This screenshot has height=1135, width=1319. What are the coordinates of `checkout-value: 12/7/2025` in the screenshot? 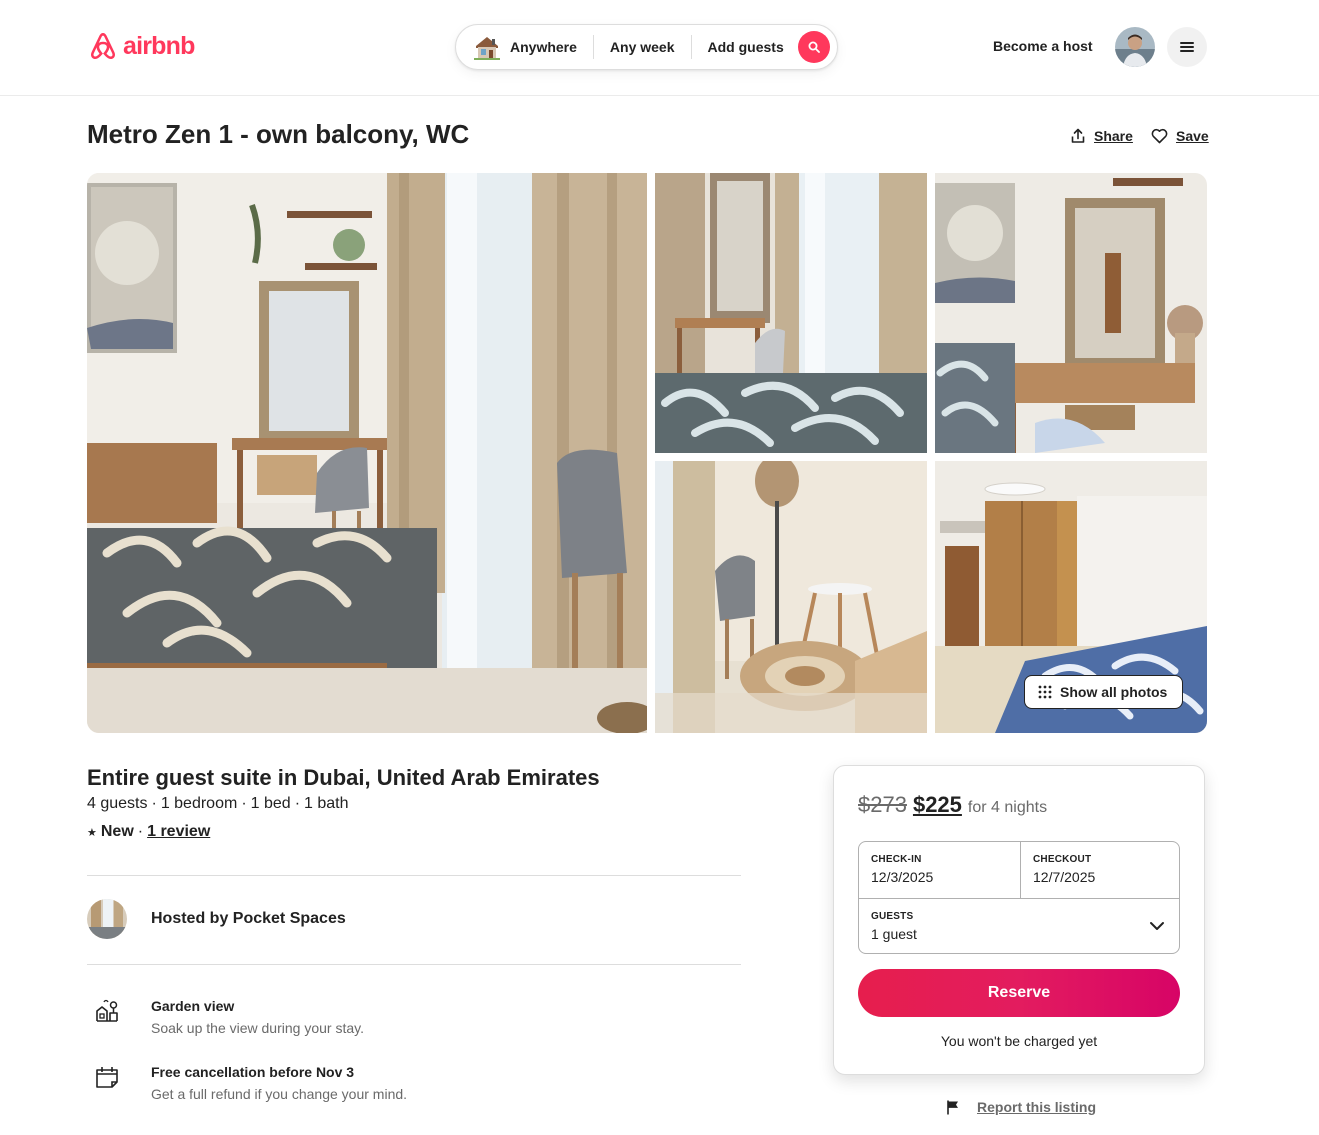 It's located at (1064, 877).